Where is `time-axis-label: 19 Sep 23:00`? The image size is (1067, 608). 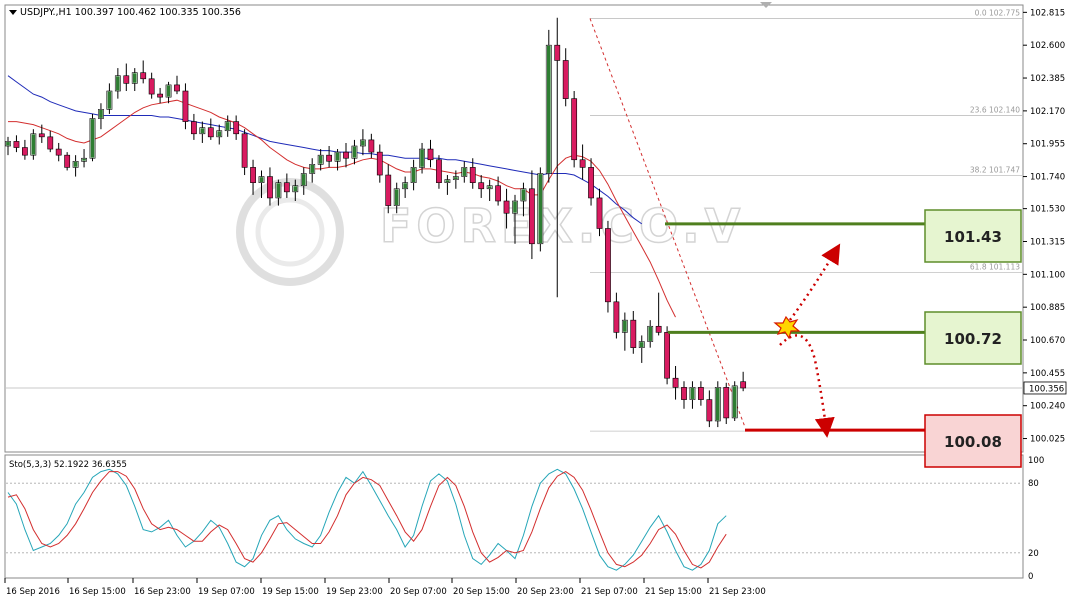 time-axis-label: 19 Sep 23:00 is located at coordinates (354, 592).